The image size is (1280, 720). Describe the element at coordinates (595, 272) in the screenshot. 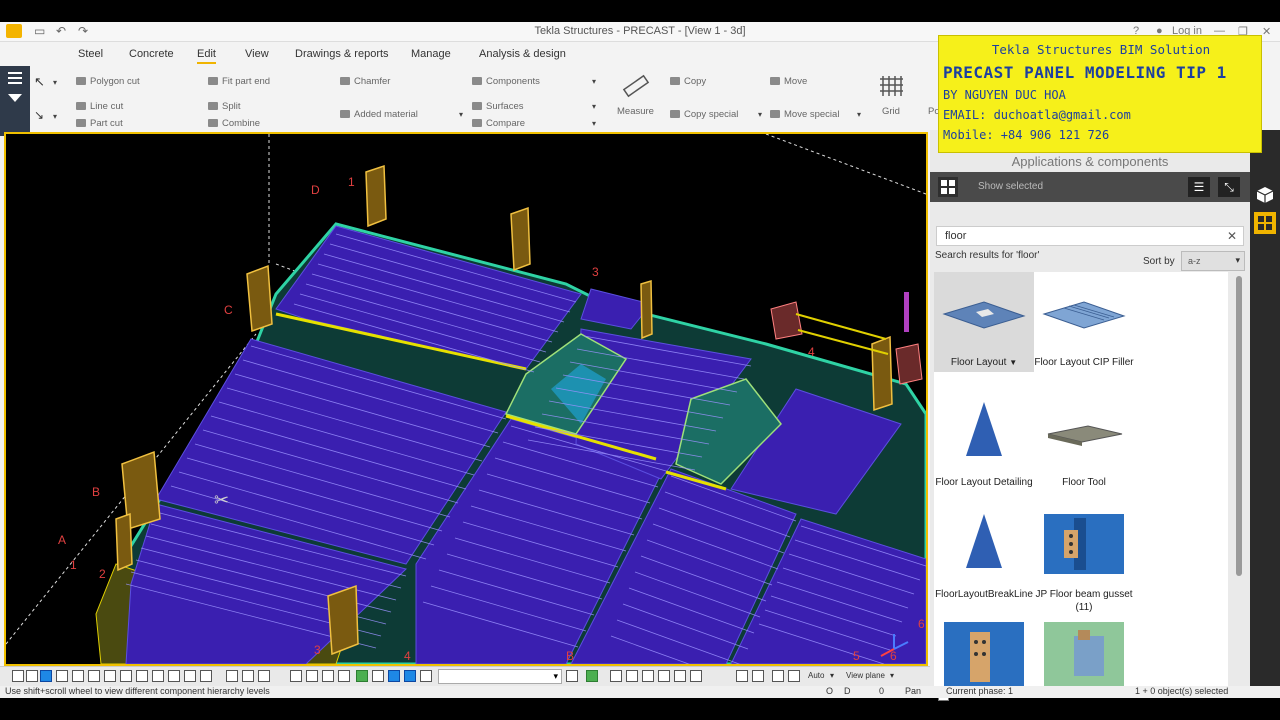

I see `grid-label: 3` at that location.